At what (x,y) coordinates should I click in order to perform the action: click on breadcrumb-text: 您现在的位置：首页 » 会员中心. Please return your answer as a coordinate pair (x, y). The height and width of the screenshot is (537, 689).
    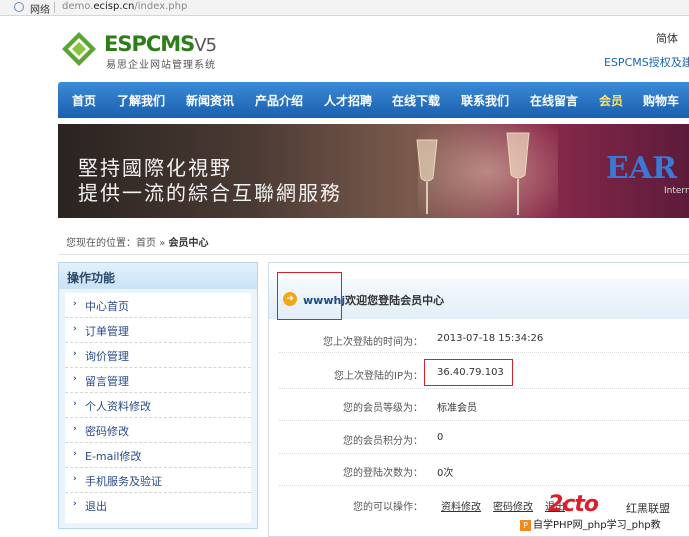
    Looking at the image, I should click on (137, 243).